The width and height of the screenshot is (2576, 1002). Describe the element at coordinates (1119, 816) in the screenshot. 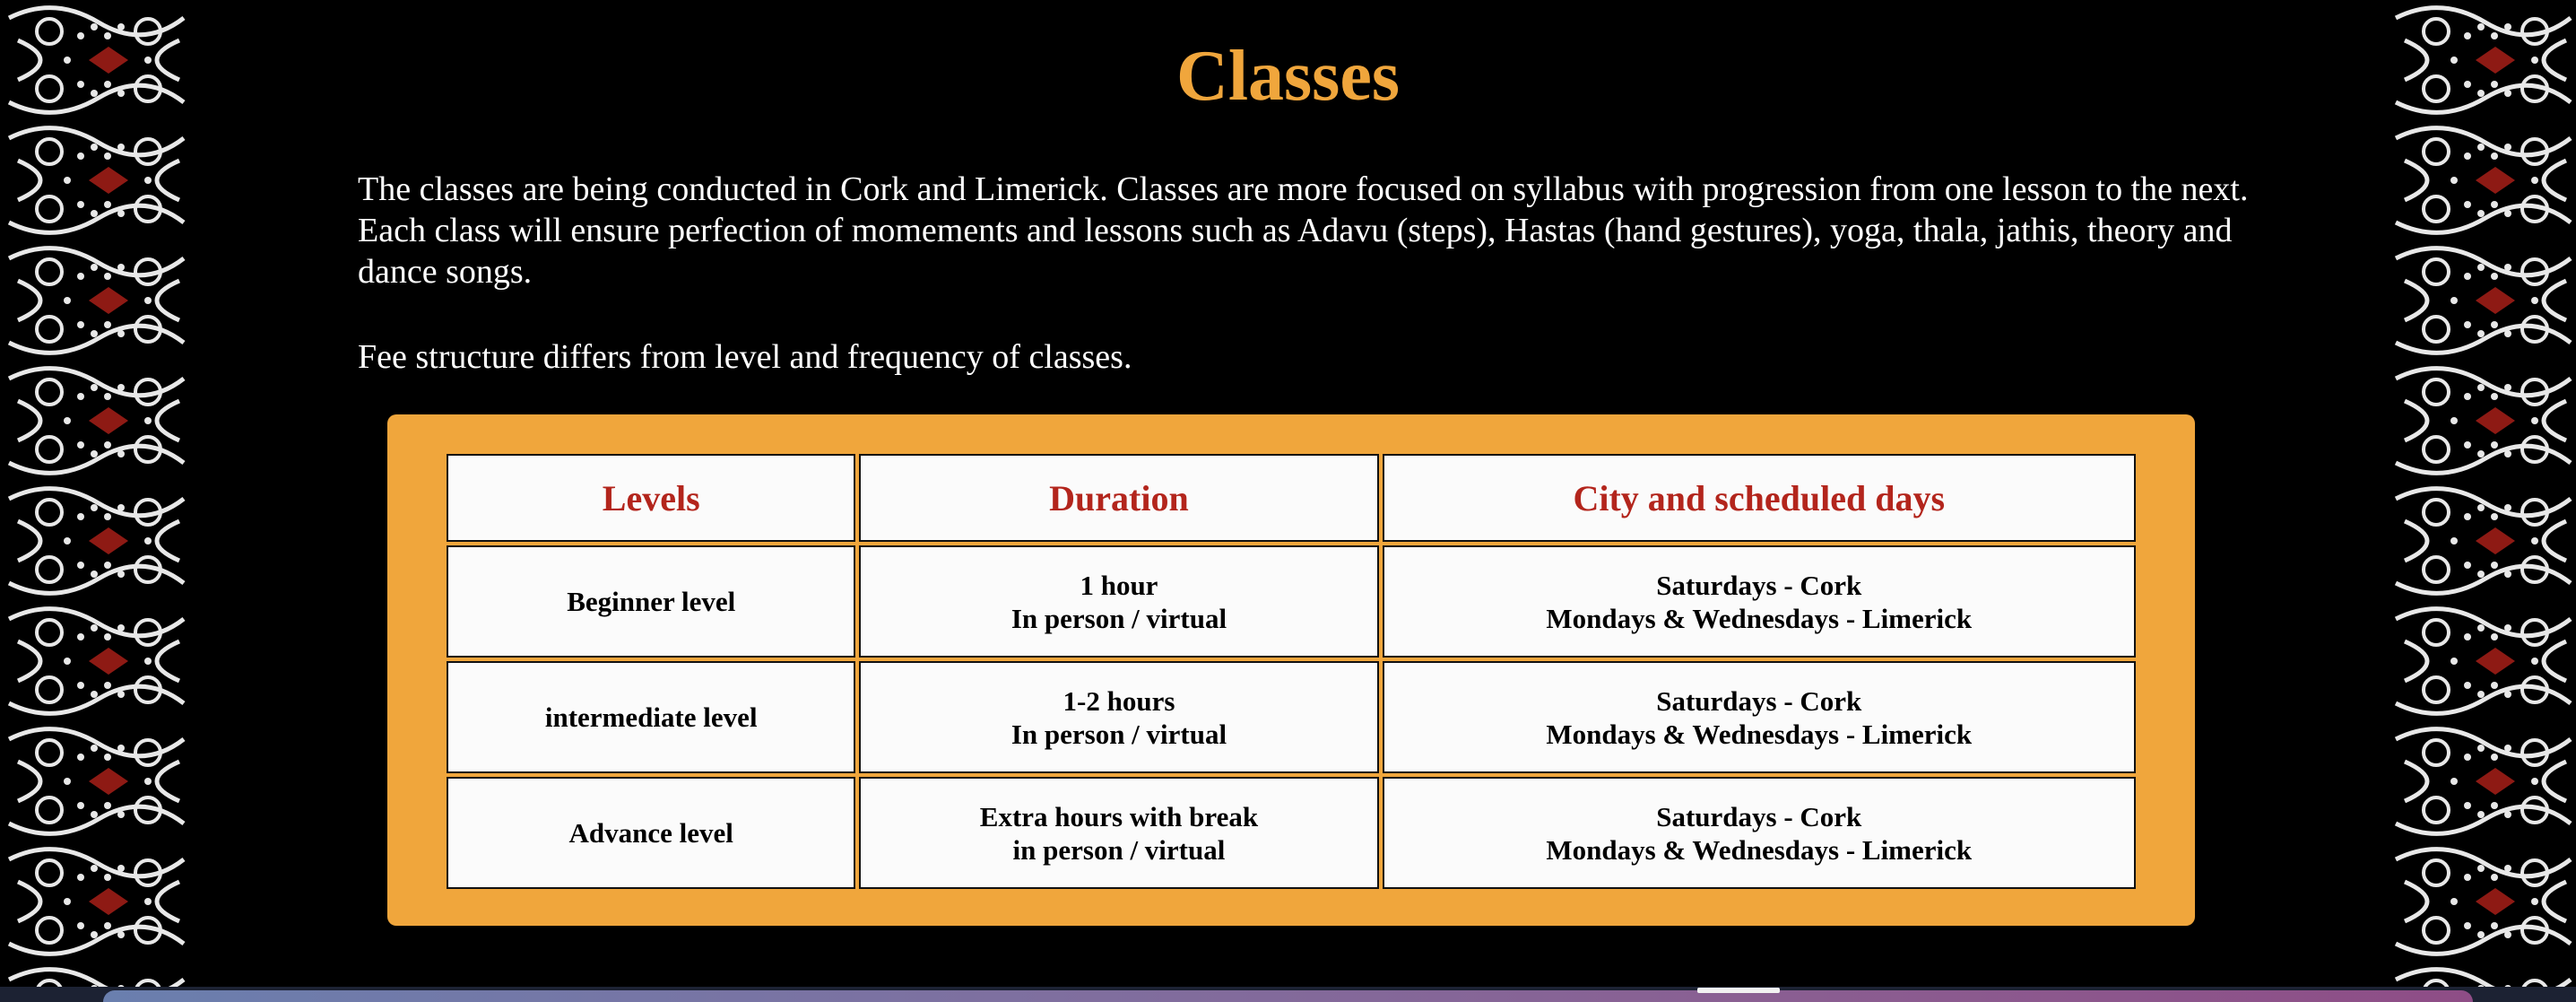

I see `duration-time: Extra hours with break` at that location.